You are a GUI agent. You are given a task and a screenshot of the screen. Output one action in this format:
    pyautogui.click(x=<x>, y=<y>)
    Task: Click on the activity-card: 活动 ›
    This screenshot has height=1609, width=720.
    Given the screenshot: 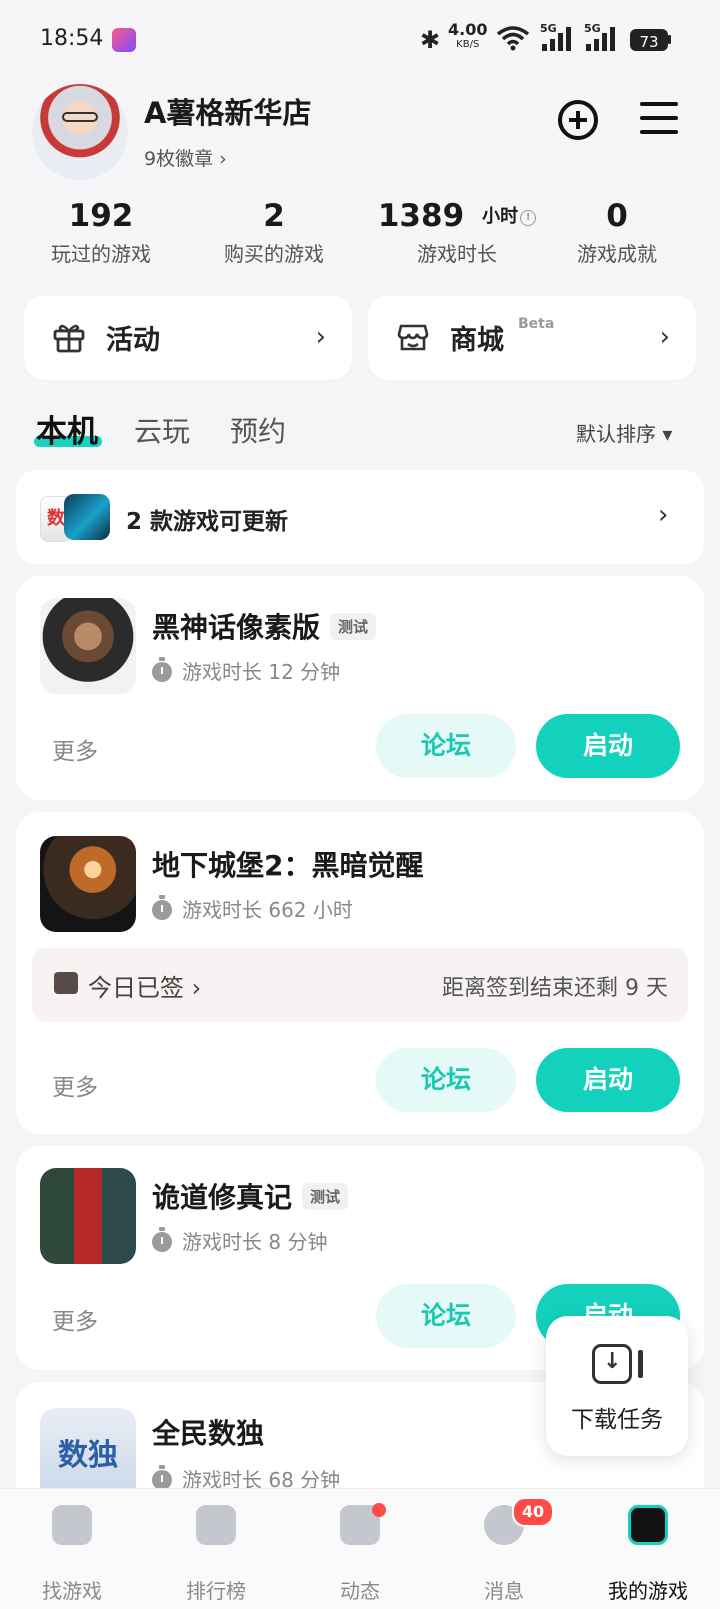 What is the action you would take?
    pyautogui.click(x=188, y=338)
    